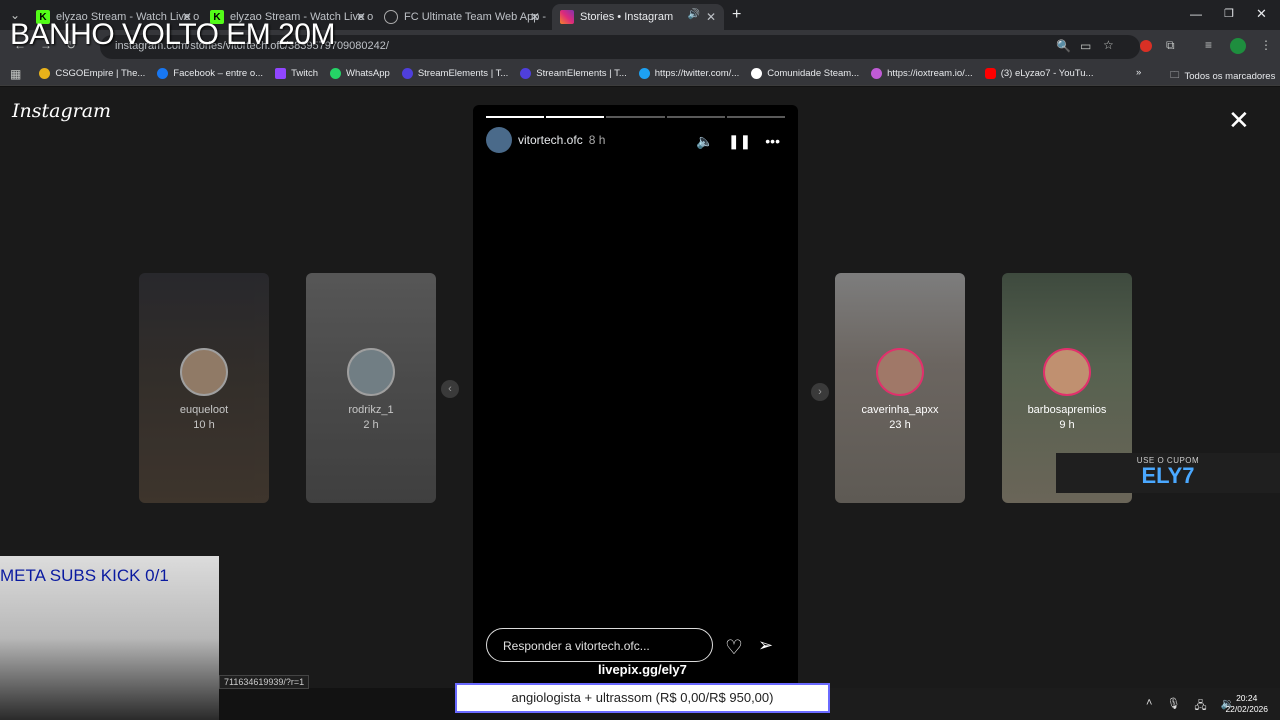 The height and width of the screenshot is (720, 1280). Describe the element at coordinates (1266, 45) in the screenshot. I see `menu-kebab-icon: ⋮` at that location.